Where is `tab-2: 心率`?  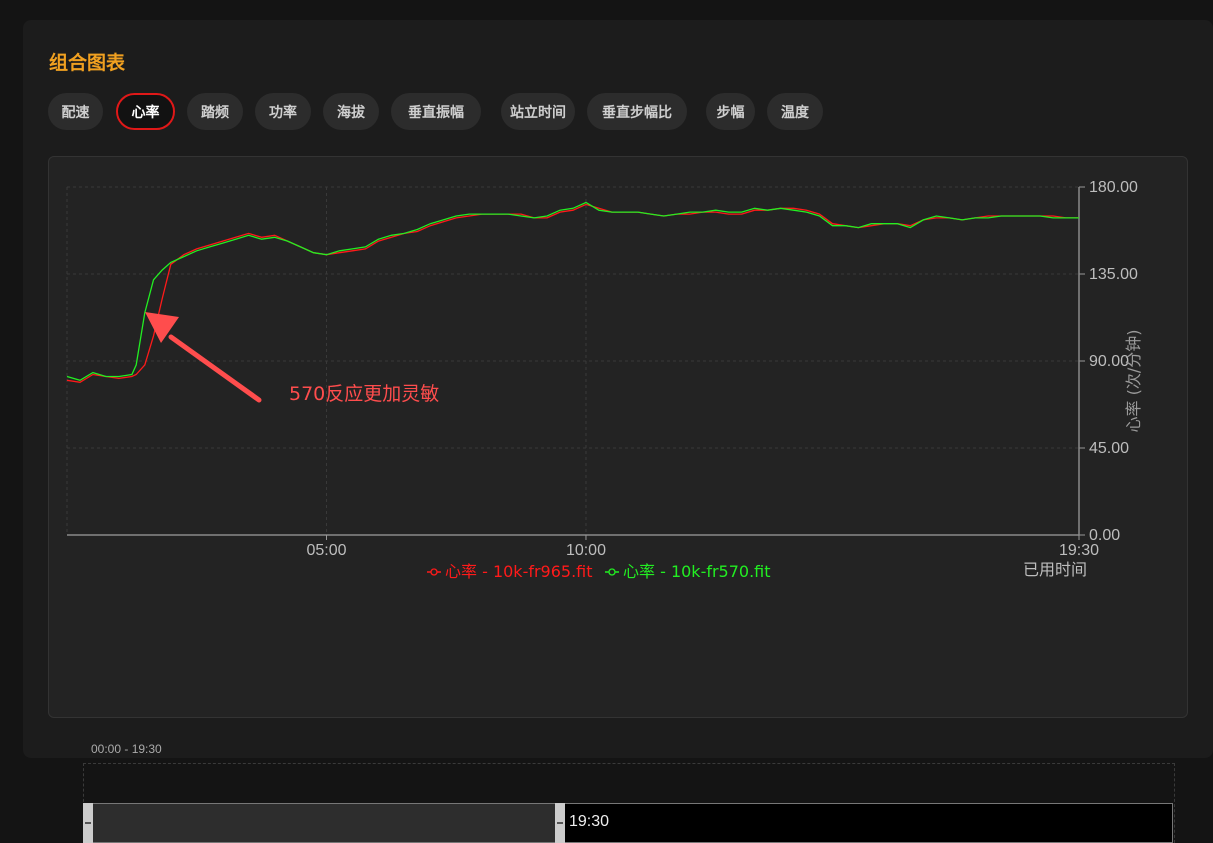 tab-2: 心率 is located at coordinates (145, 111).